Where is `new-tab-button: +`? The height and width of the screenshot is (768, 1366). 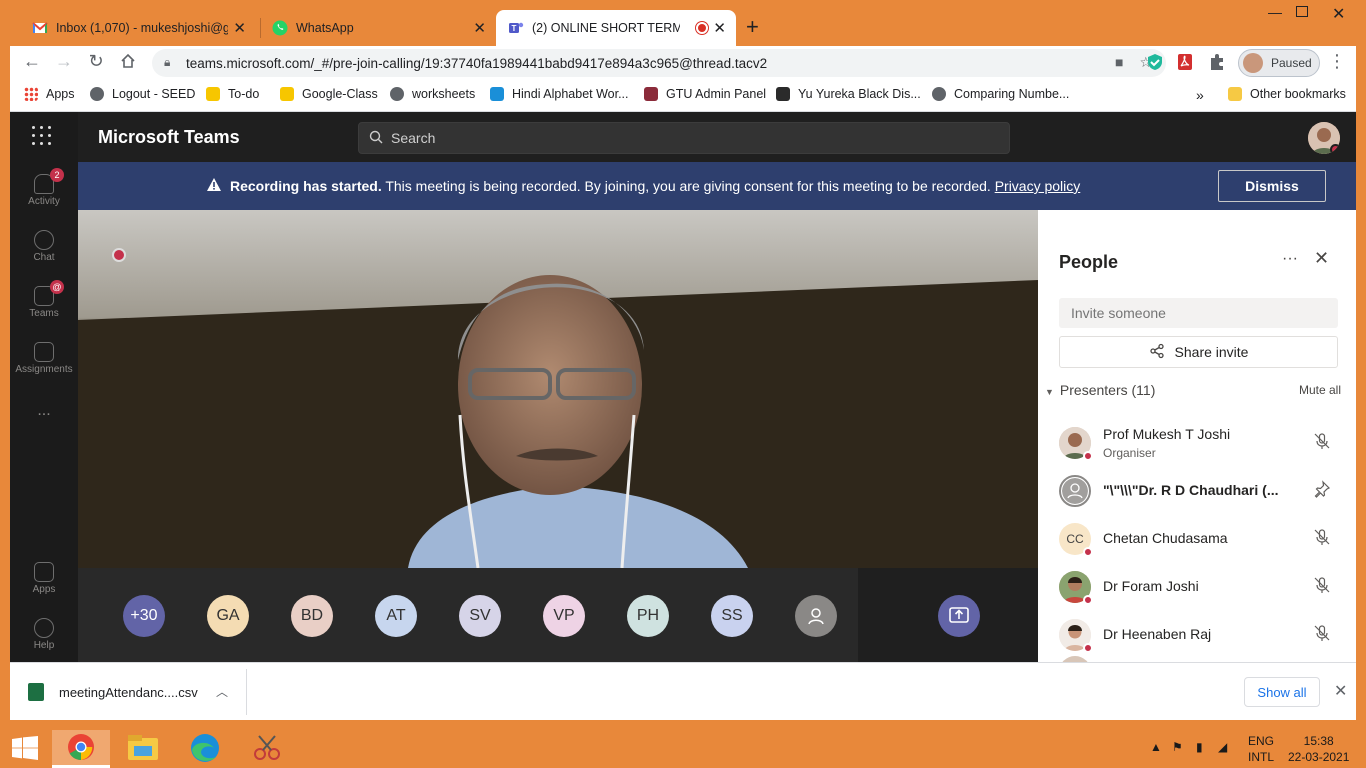
new-tab-button: + is located at coordinates (752, 27).